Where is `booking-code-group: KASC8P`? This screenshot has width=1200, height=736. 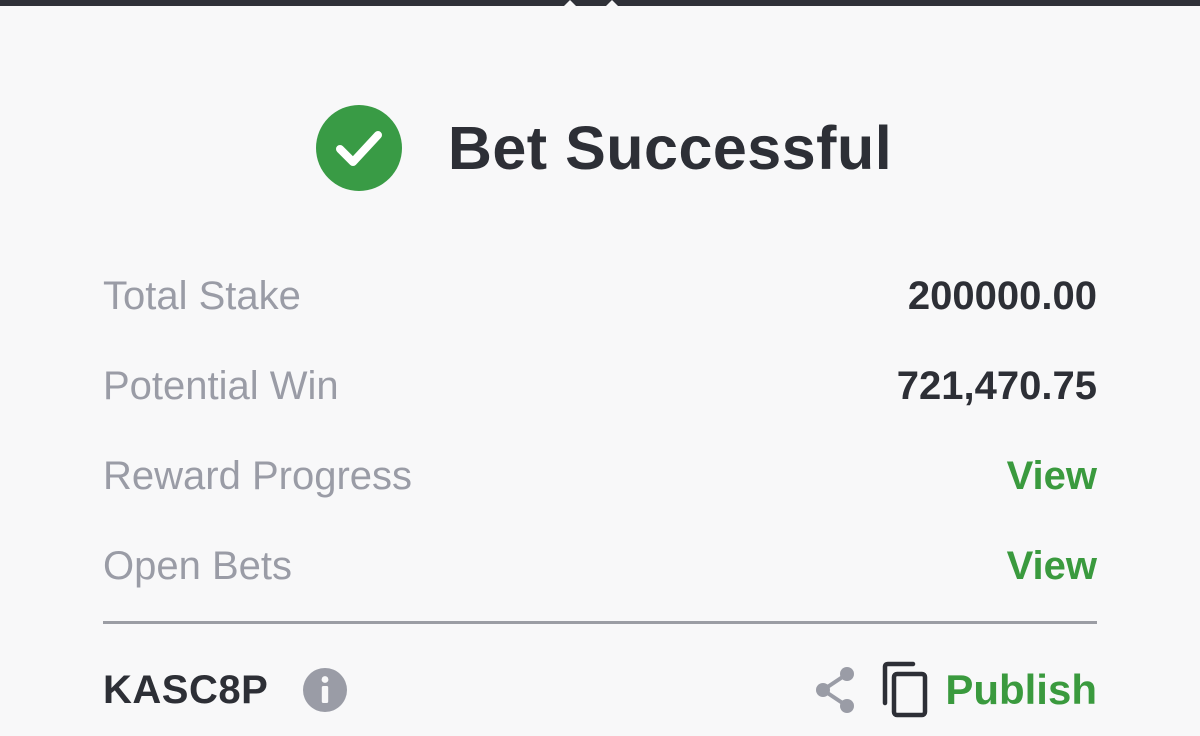
booking-code-group: KASC8P is located at coordinates (225, 690).